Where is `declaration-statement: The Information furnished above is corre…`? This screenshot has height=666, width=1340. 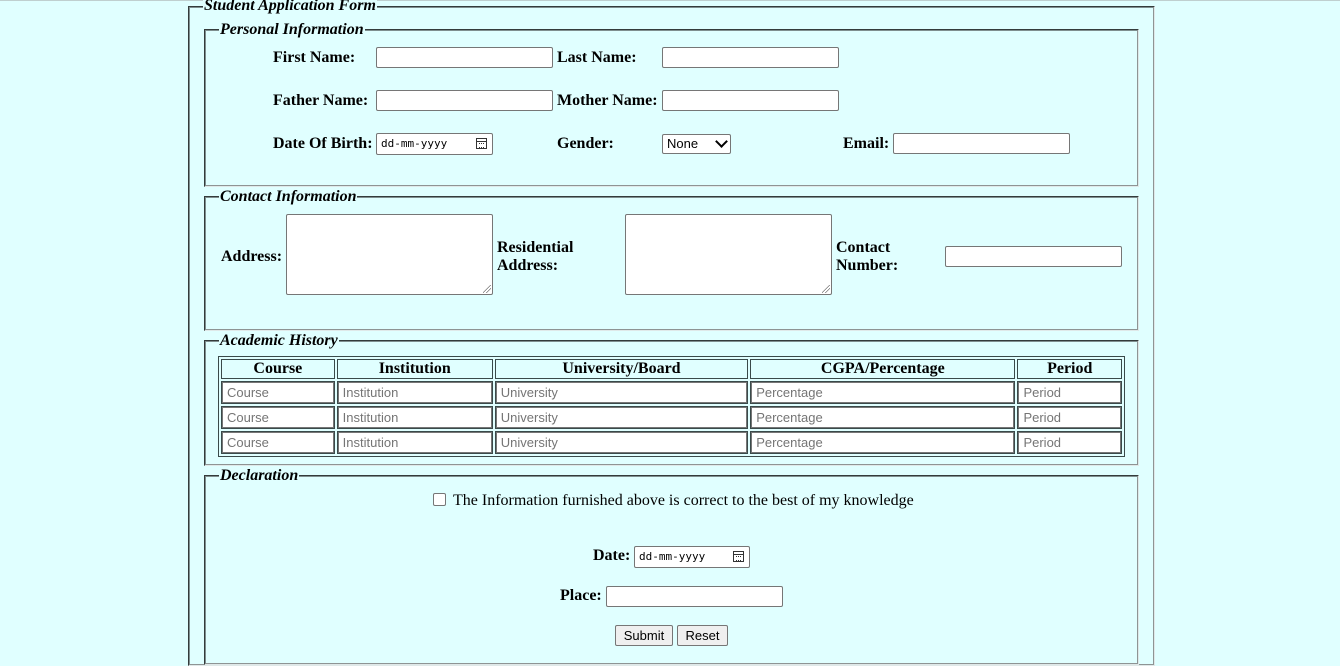
declaration-statement: The Information furnished above is corre… is located at coordinates (683, 500).